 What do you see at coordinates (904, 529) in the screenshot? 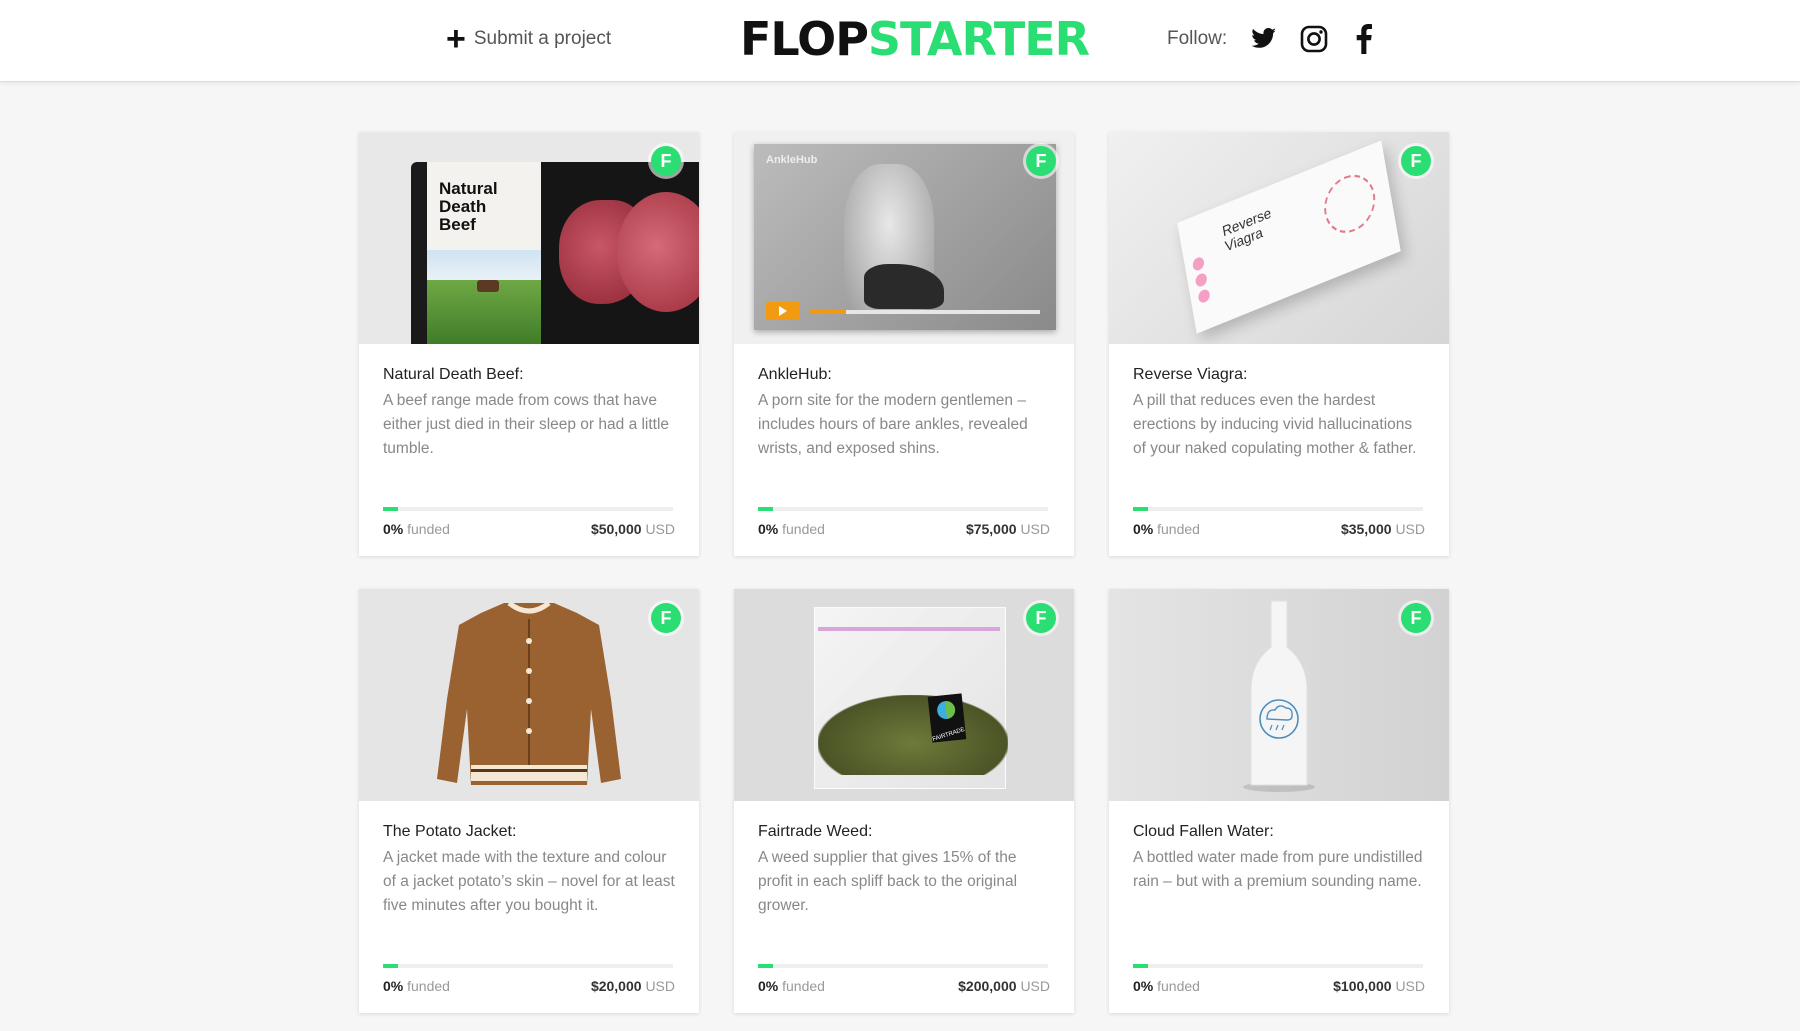
I see `funding-stats: 0% funded $75,000 USD` at bounding box center [904, 529].